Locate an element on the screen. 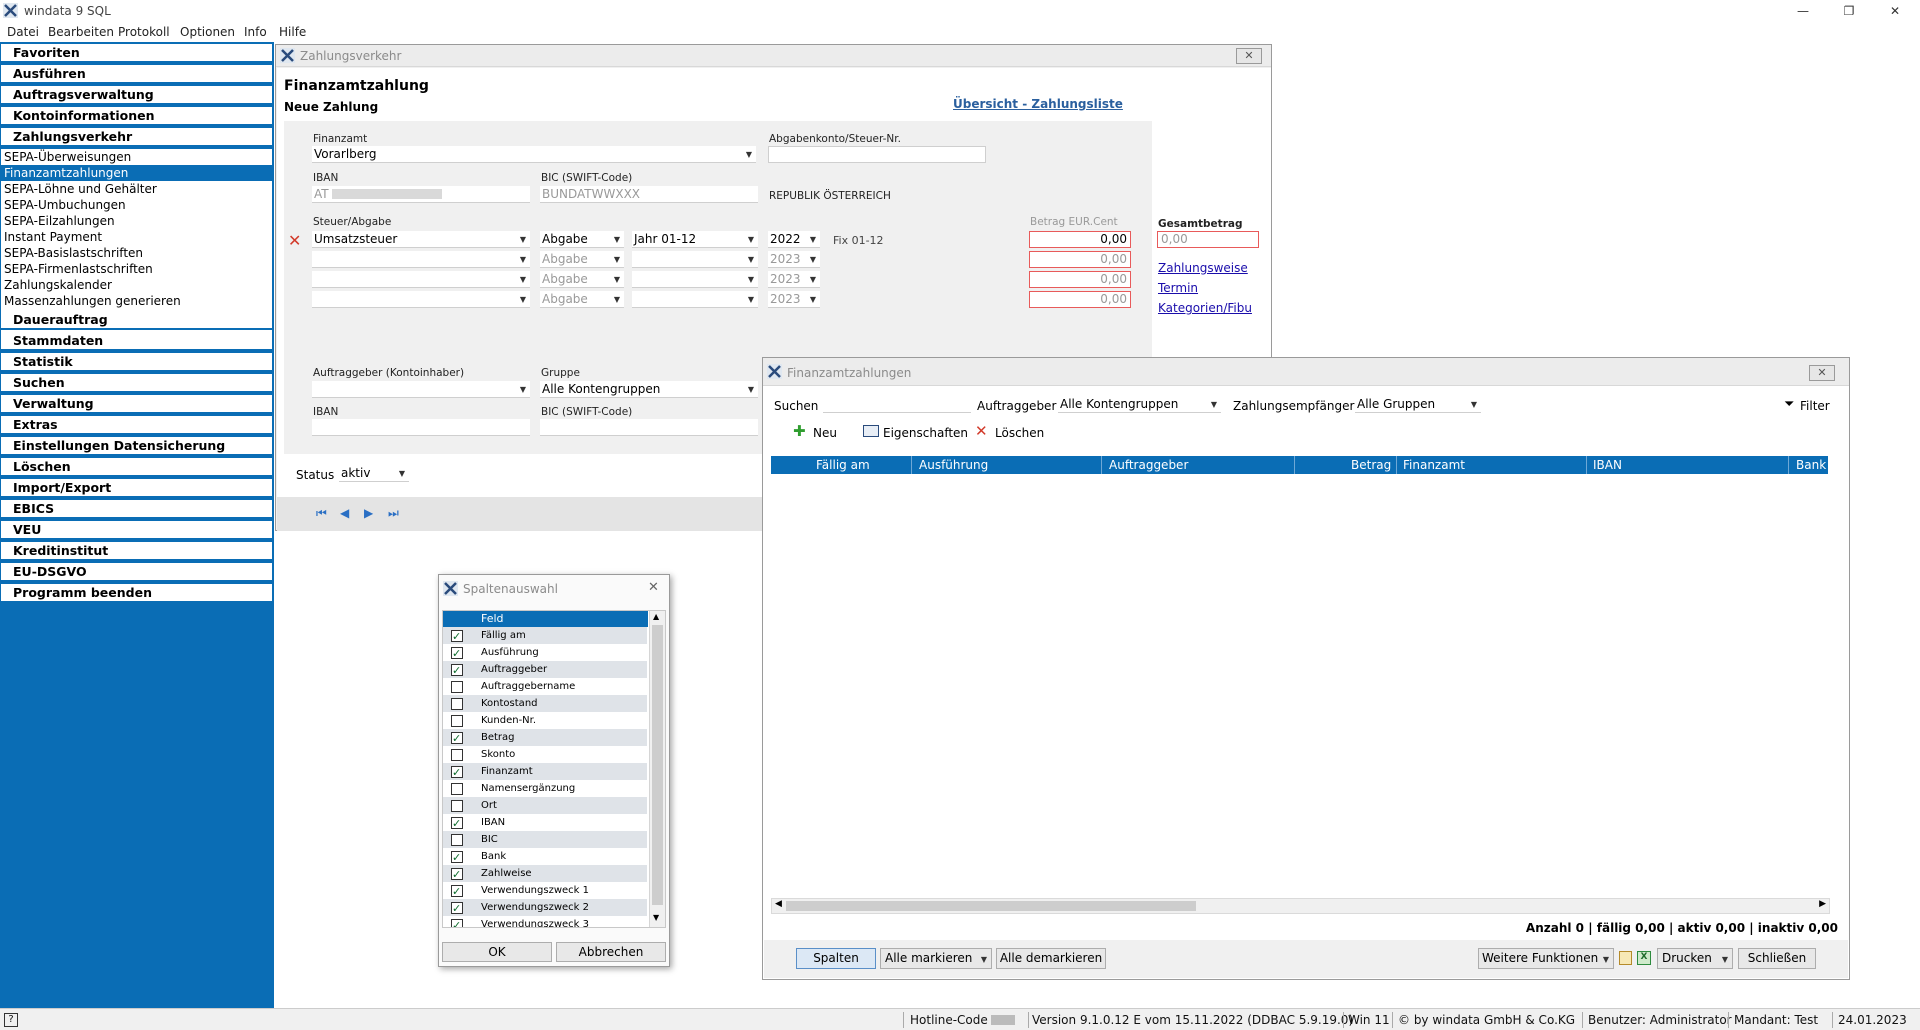 This screenshot has width=1920, height=1030. field-row: Auftraggeber is located at coordinates (545, 670).